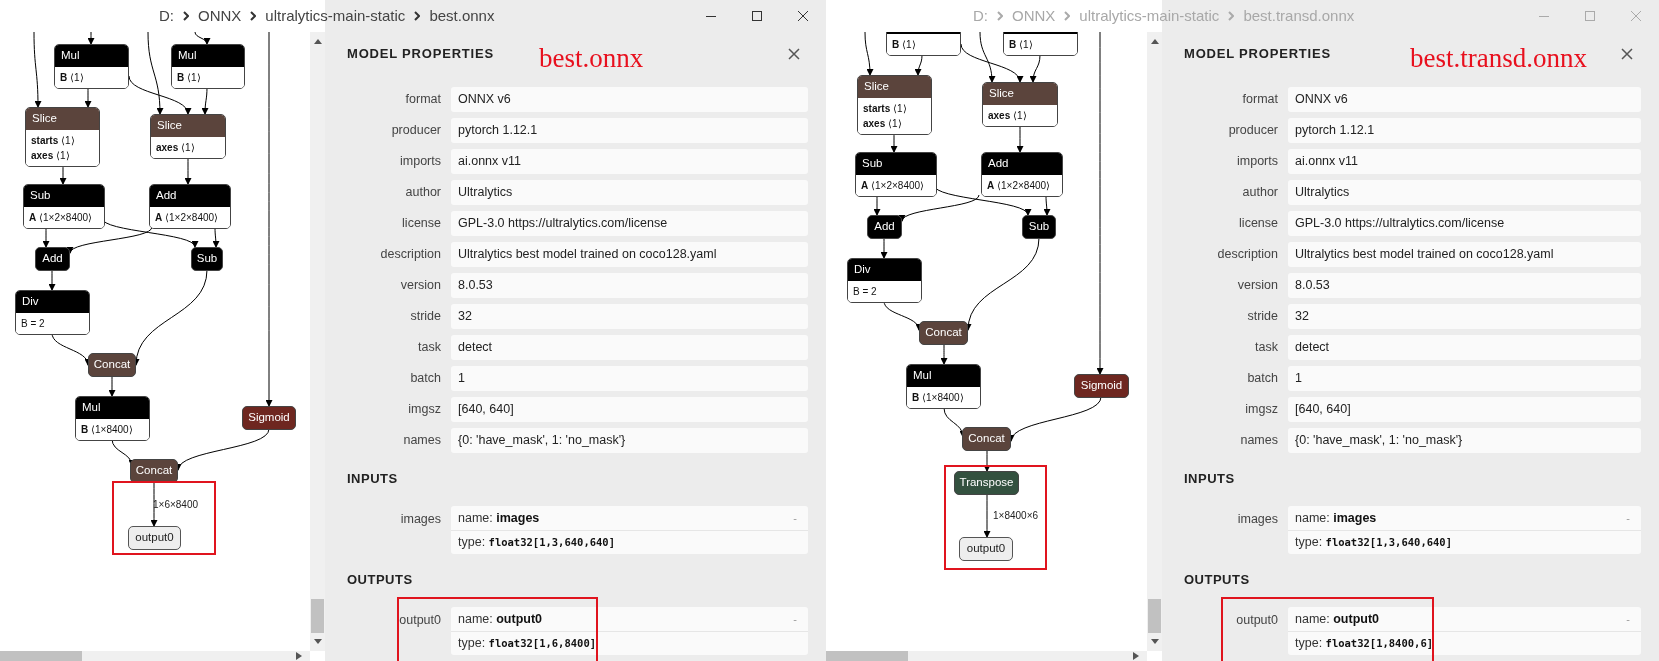 This screenshot has height=661, width=1659. Describe the element at coordinates (1590, 16) in the screenshot. I see `maximize-icon` at that location.